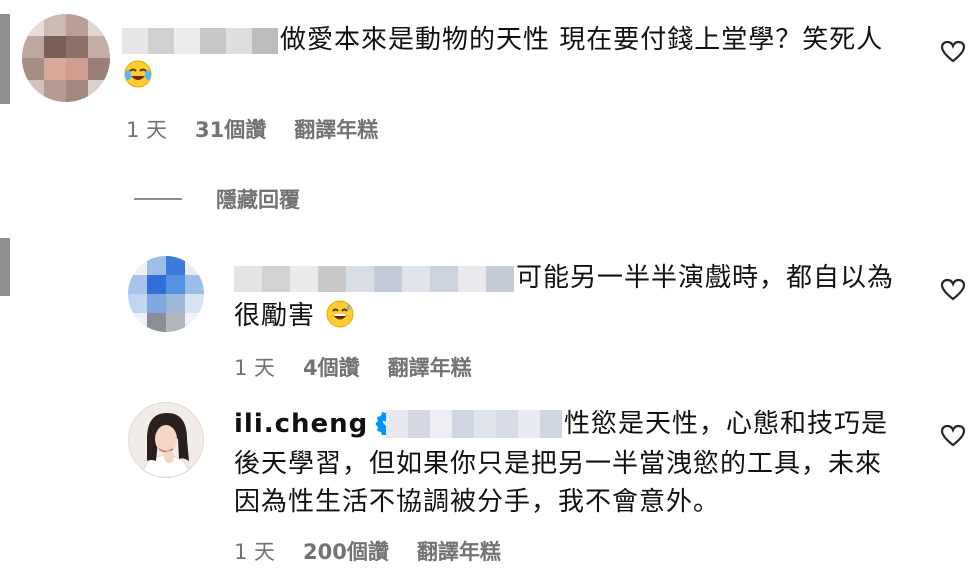 This screenshot has width=980, height=574. I want to click on blurred-mention, so click(474, 424).